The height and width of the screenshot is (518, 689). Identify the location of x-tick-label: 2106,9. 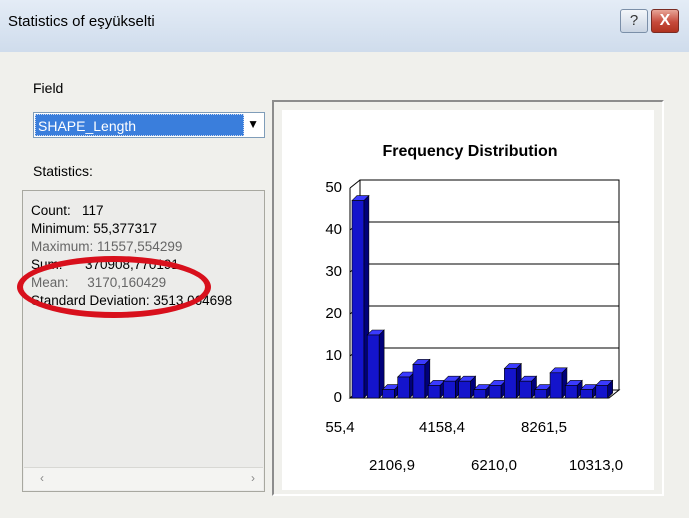
(392, 465).